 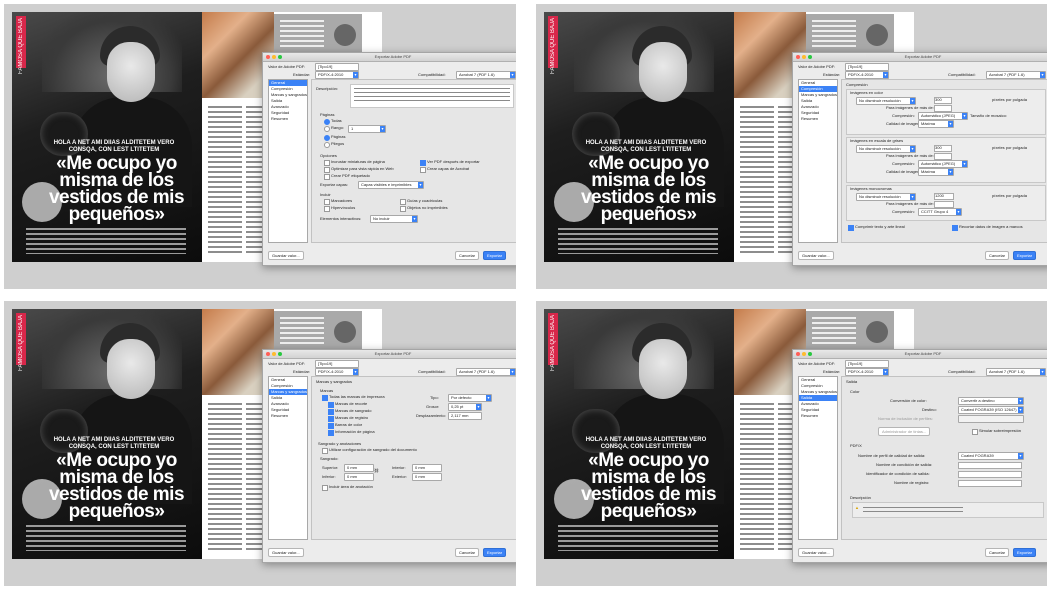 I want to click on marks-weight-select: 0,25 pt ▾, so click(x=465, y=407).